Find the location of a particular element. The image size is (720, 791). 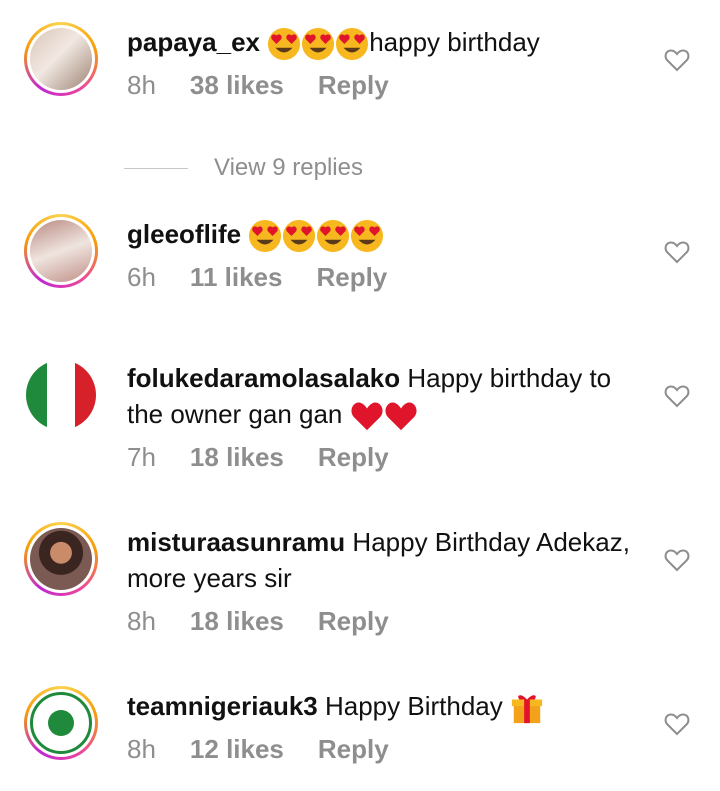

username: gleeoflife is located at coordinates (184, 234).